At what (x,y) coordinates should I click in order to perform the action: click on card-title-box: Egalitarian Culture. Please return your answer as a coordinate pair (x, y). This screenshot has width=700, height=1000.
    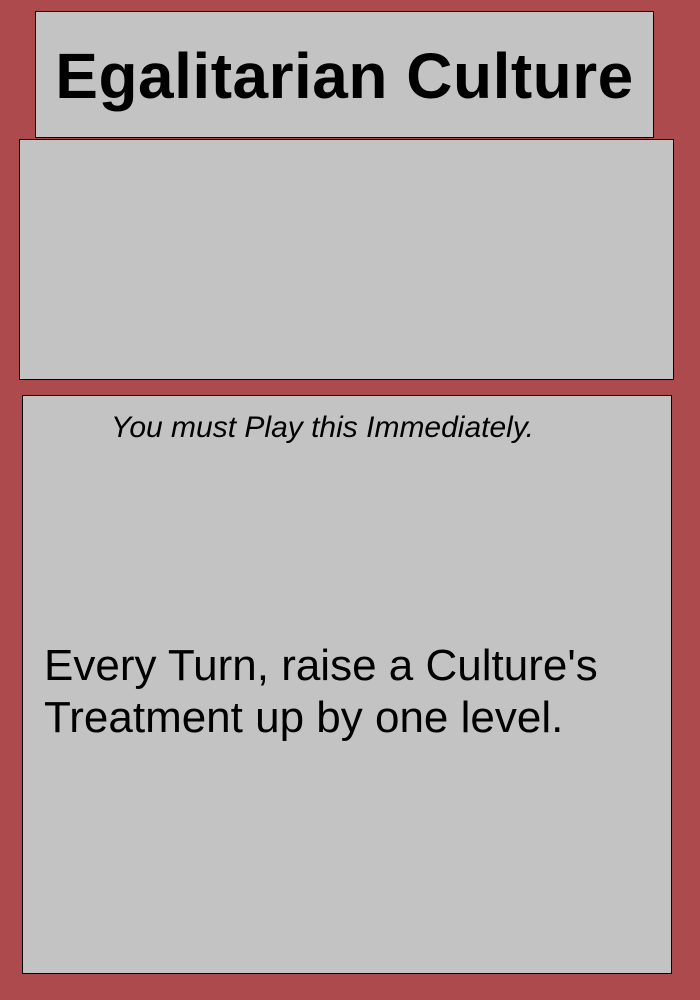
    Looking at the image, I should click on (344, 74).